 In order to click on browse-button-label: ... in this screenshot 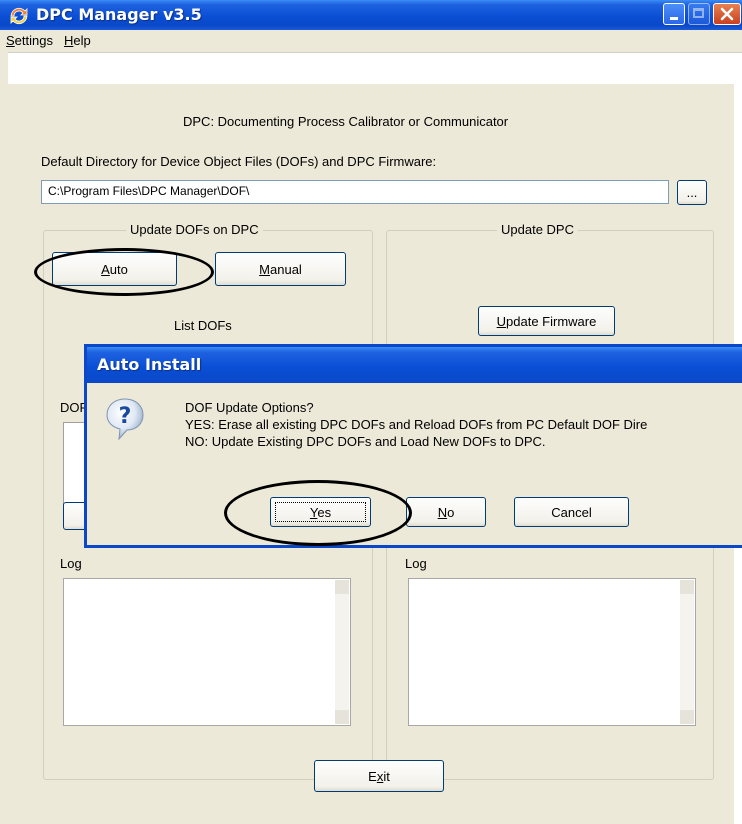, I will do `click(692, 192)`.